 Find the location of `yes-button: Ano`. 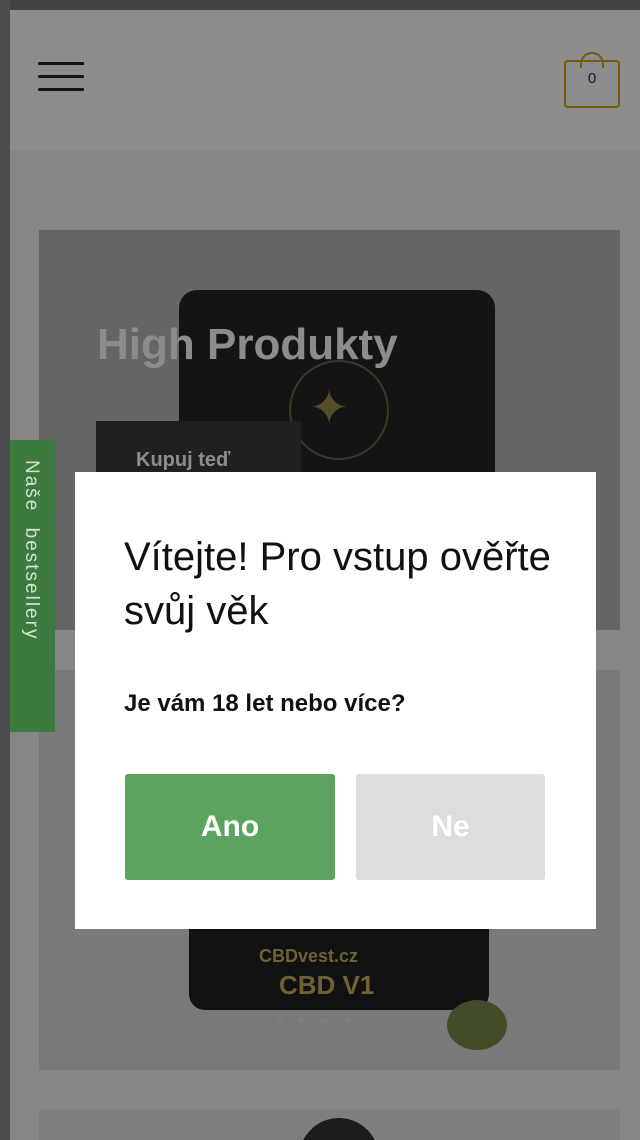

yes-button: Ano is located at coordinates (230, 827).